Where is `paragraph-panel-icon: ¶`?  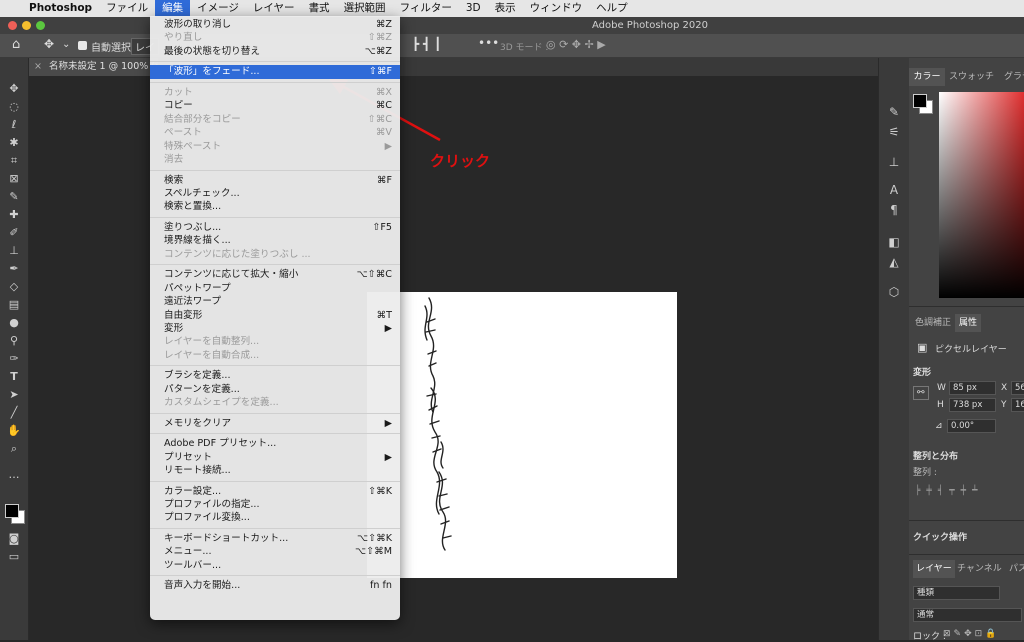
paragraph-panel-icon: ¶ is located at coordinates (894, 210).